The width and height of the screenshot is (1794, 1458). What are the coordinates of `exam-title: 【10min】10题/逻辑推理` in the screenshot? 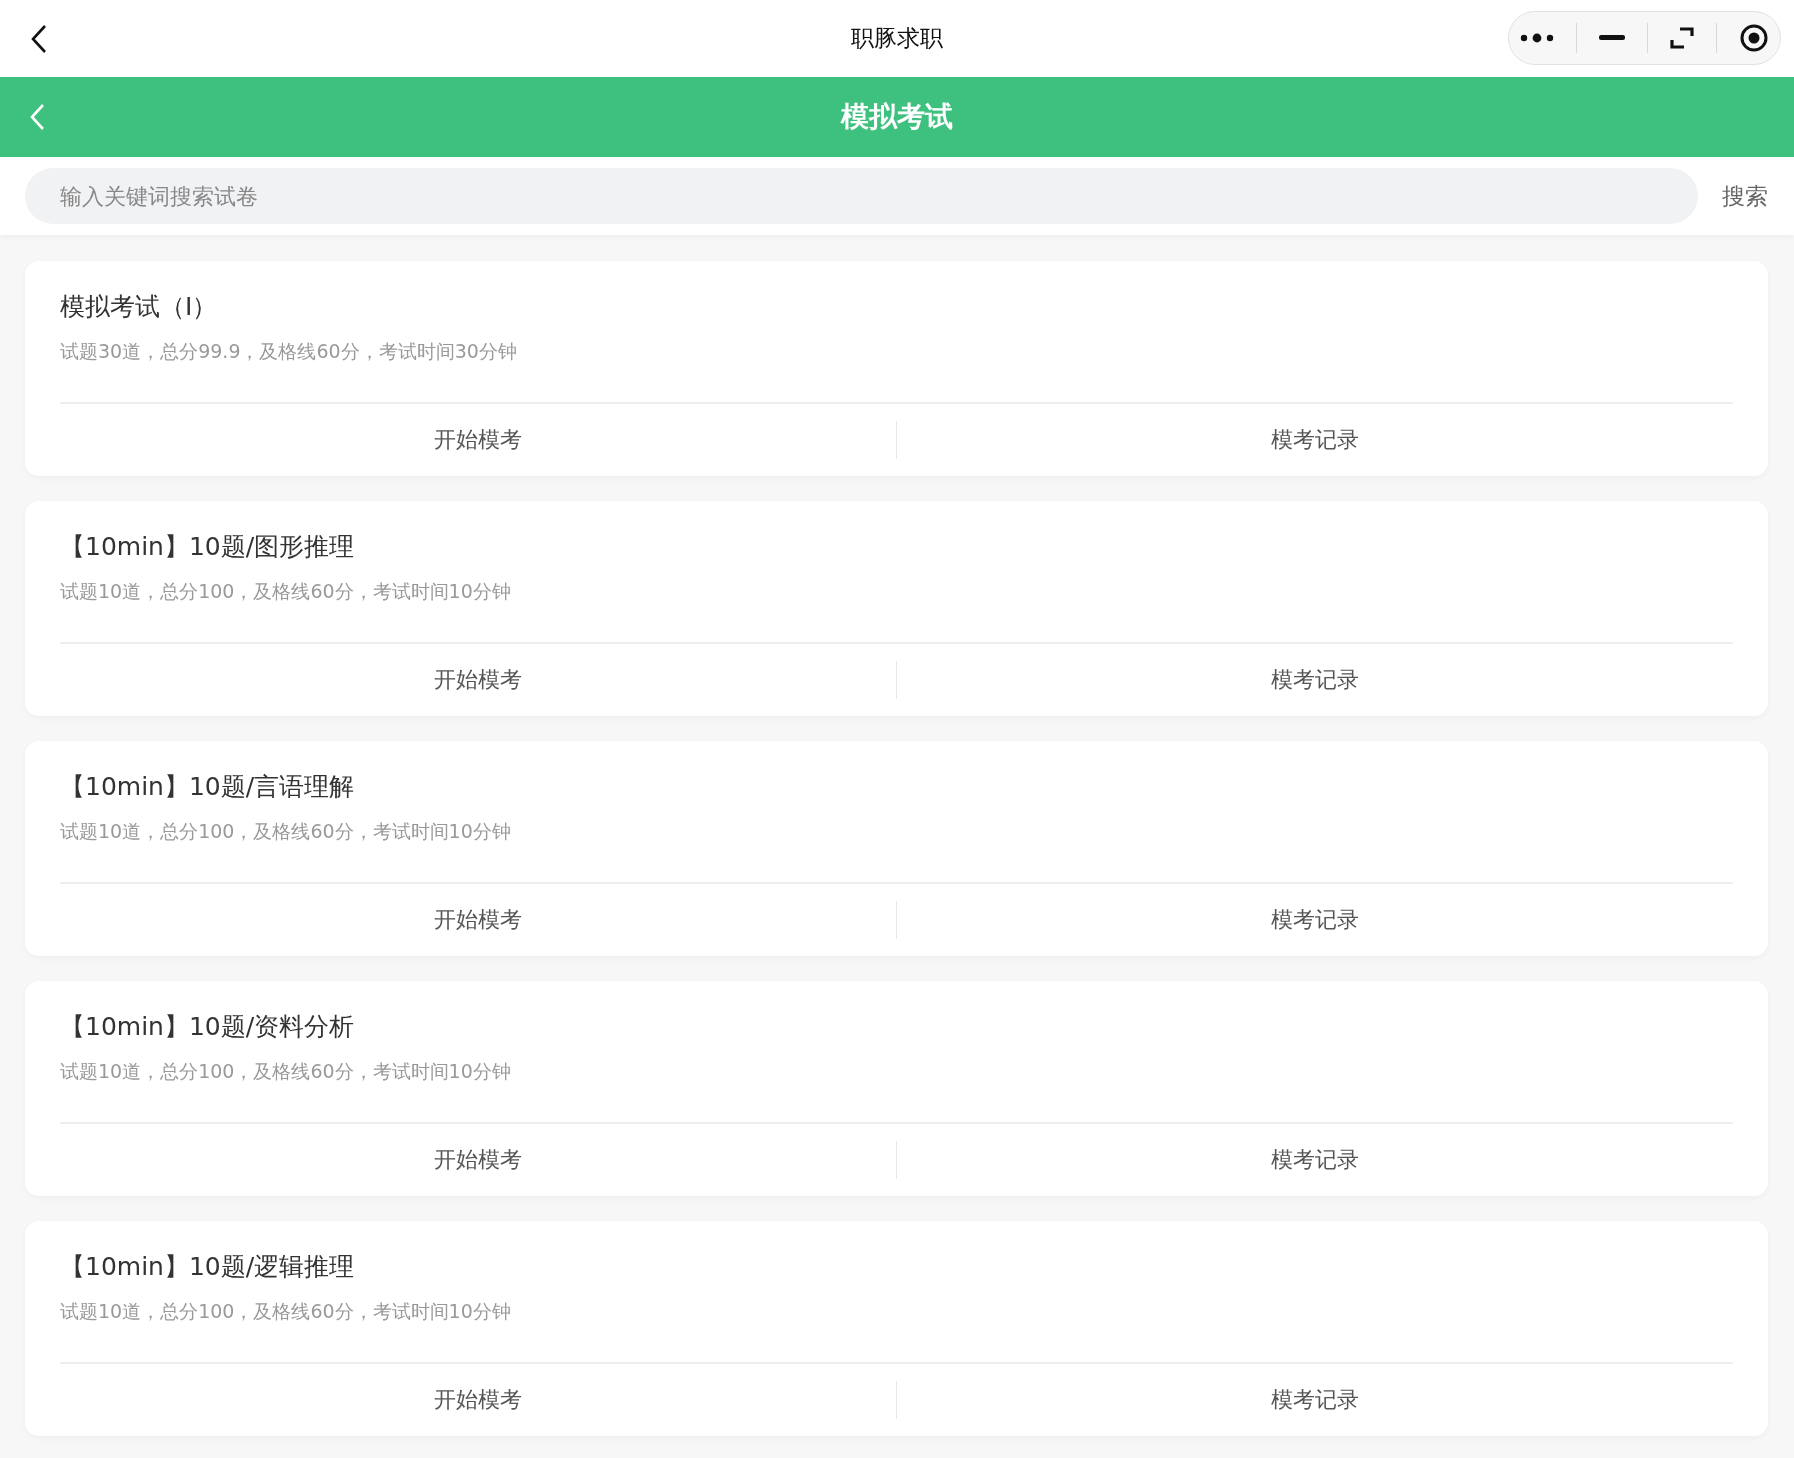 It's located at (207, 1267).